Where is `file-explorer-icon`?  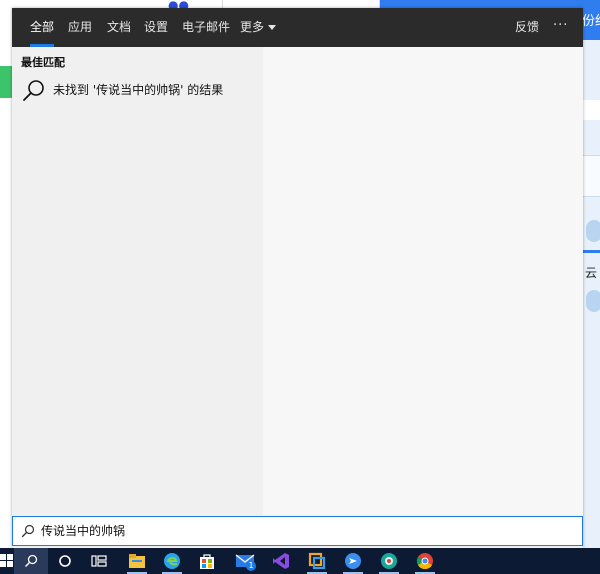 file-explorer-icon is located at coordinates (137, 561).